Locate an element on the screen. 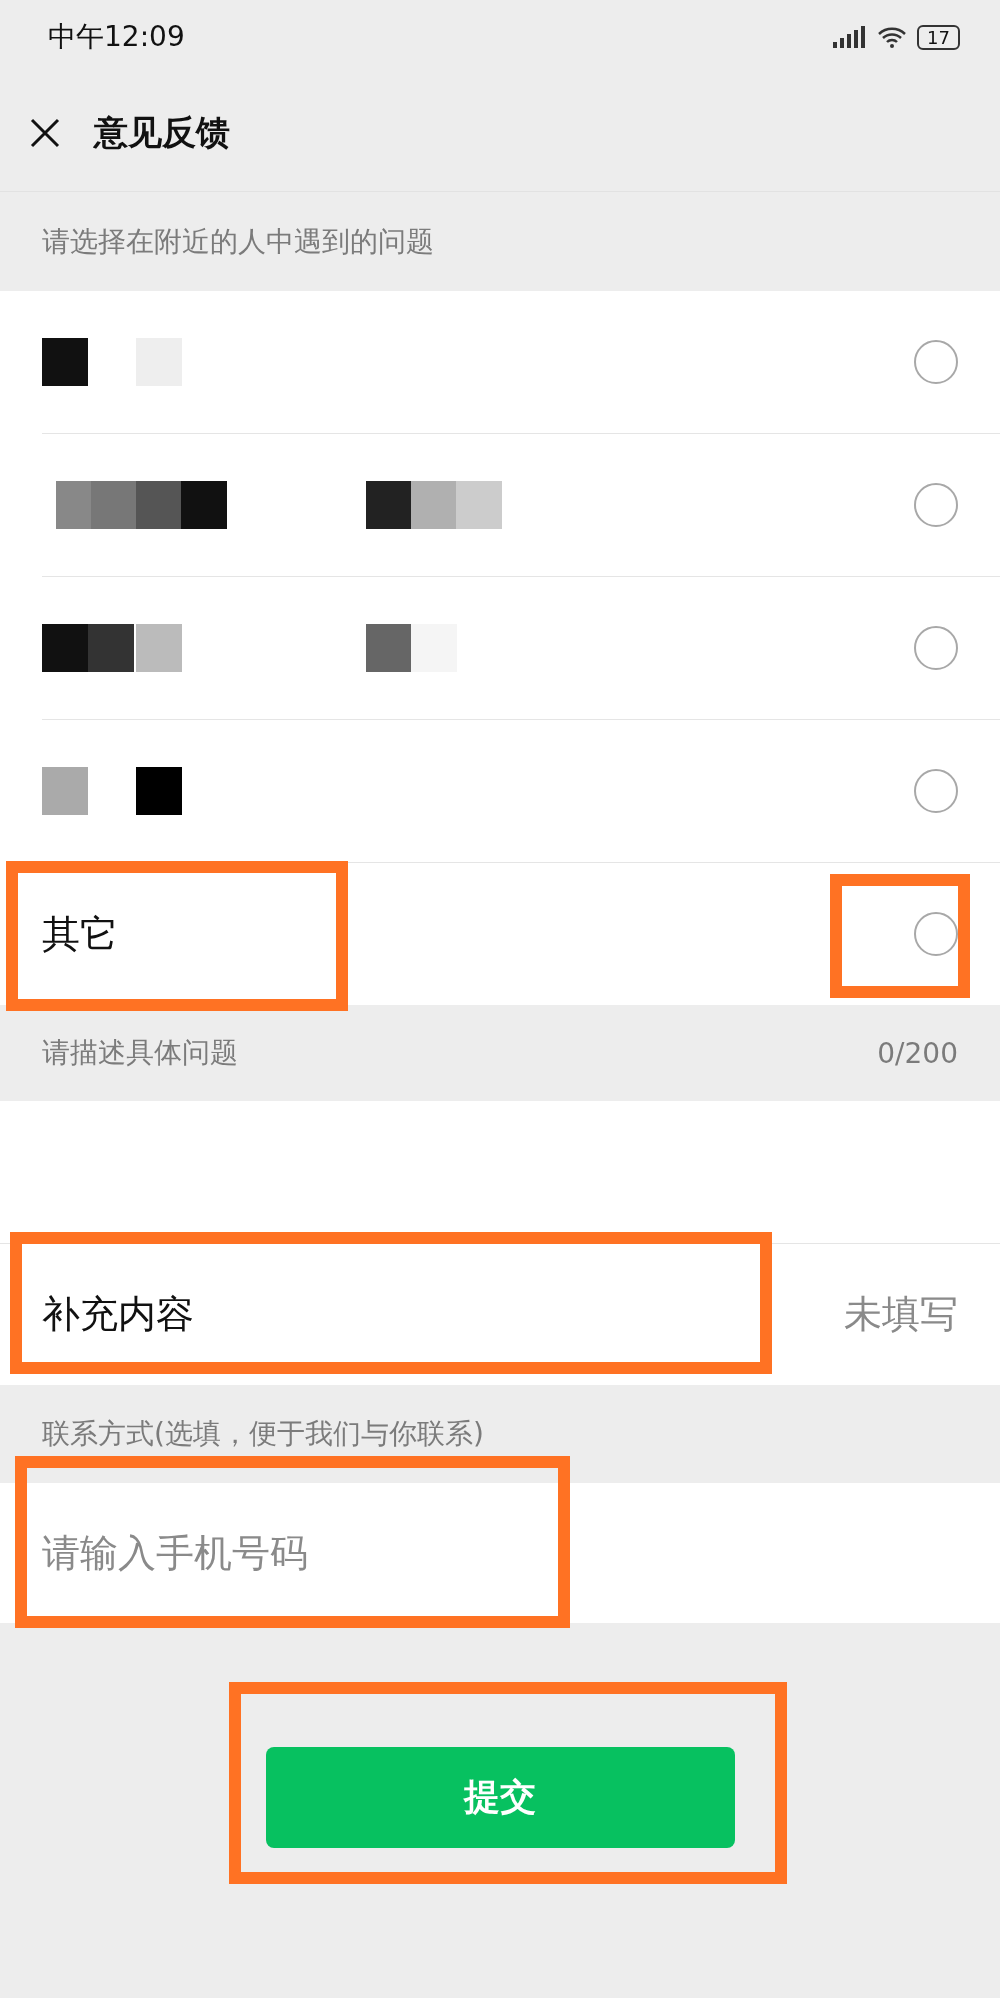  status-time: 中午12:09 is located at coordinates (116, 37).